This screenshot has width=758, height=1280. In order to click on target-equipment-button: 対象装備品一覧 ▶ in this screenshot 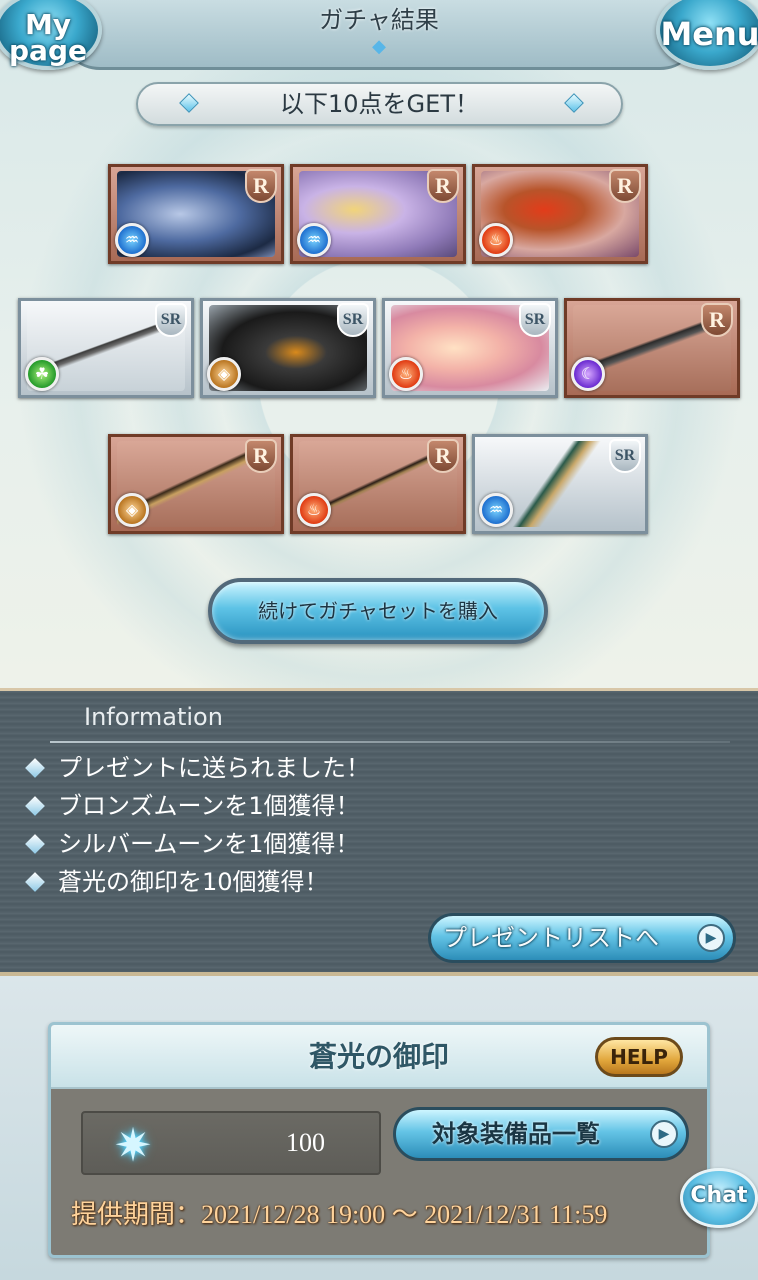, I will do `click(541, 1134)`.